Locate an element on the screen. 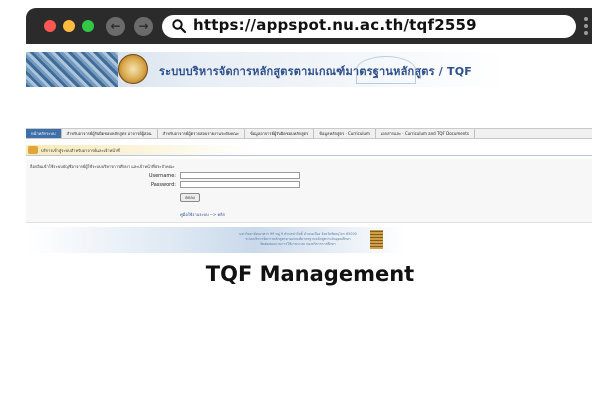 The image size is (592, 409). menu-item-documents: เอกสารและ · Curriculum and TQF Documents is located at coordinates (425, 133).